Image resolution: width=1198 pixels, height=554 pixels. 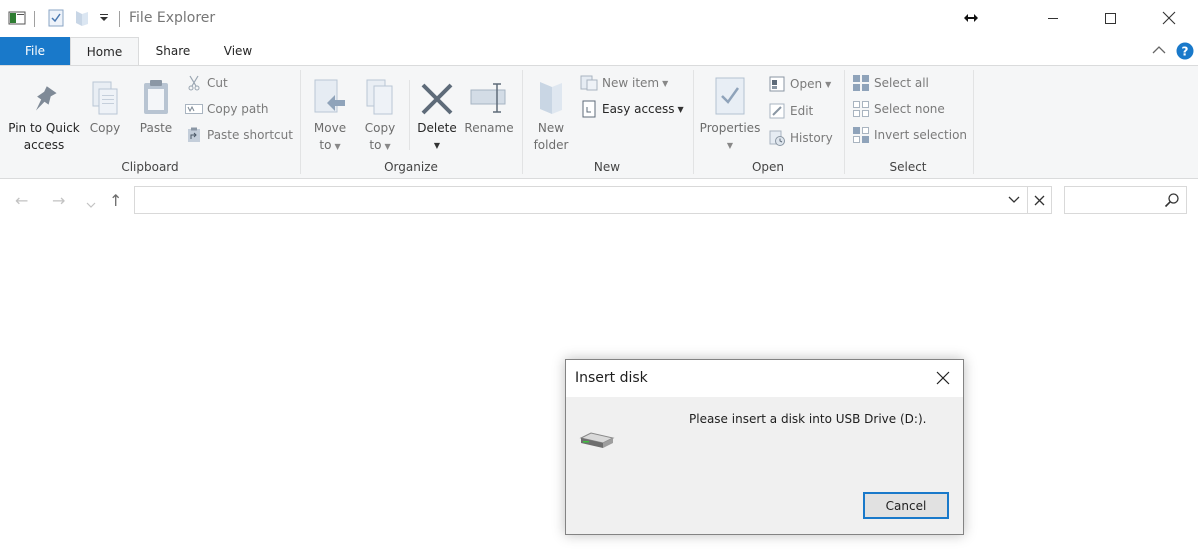 What do you see at coordinates (104, 51) in the screenshot?
I see `tab-home: Home` at bounding box center [104, 51].